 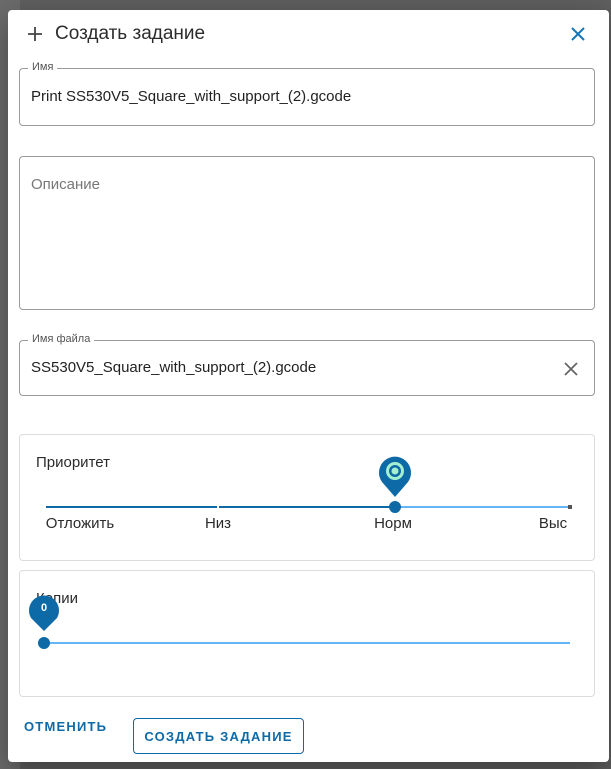 I want to click on filename-field-legend: Имя файла, so click(x=61, y=339).